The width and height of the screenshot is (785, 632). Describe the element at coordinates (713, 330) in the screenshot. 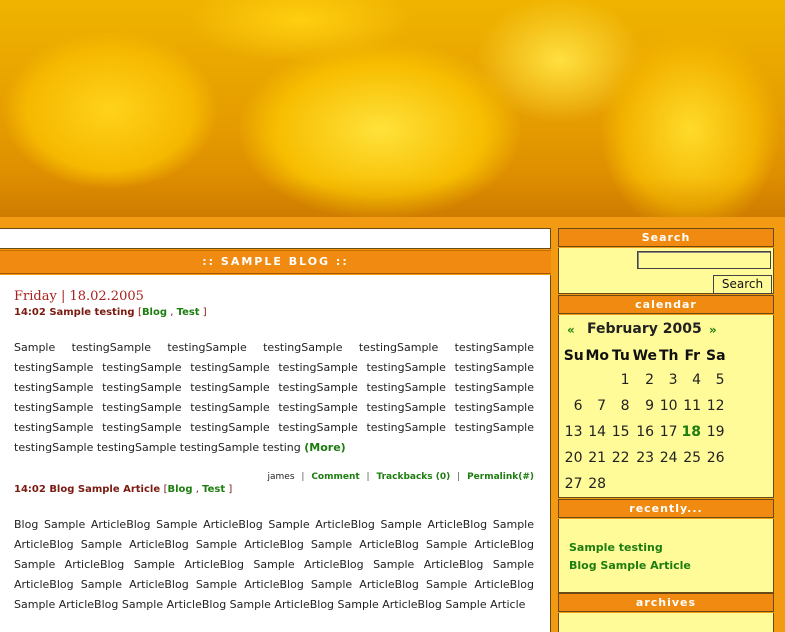

I see `next-month-icon: »` at that location.